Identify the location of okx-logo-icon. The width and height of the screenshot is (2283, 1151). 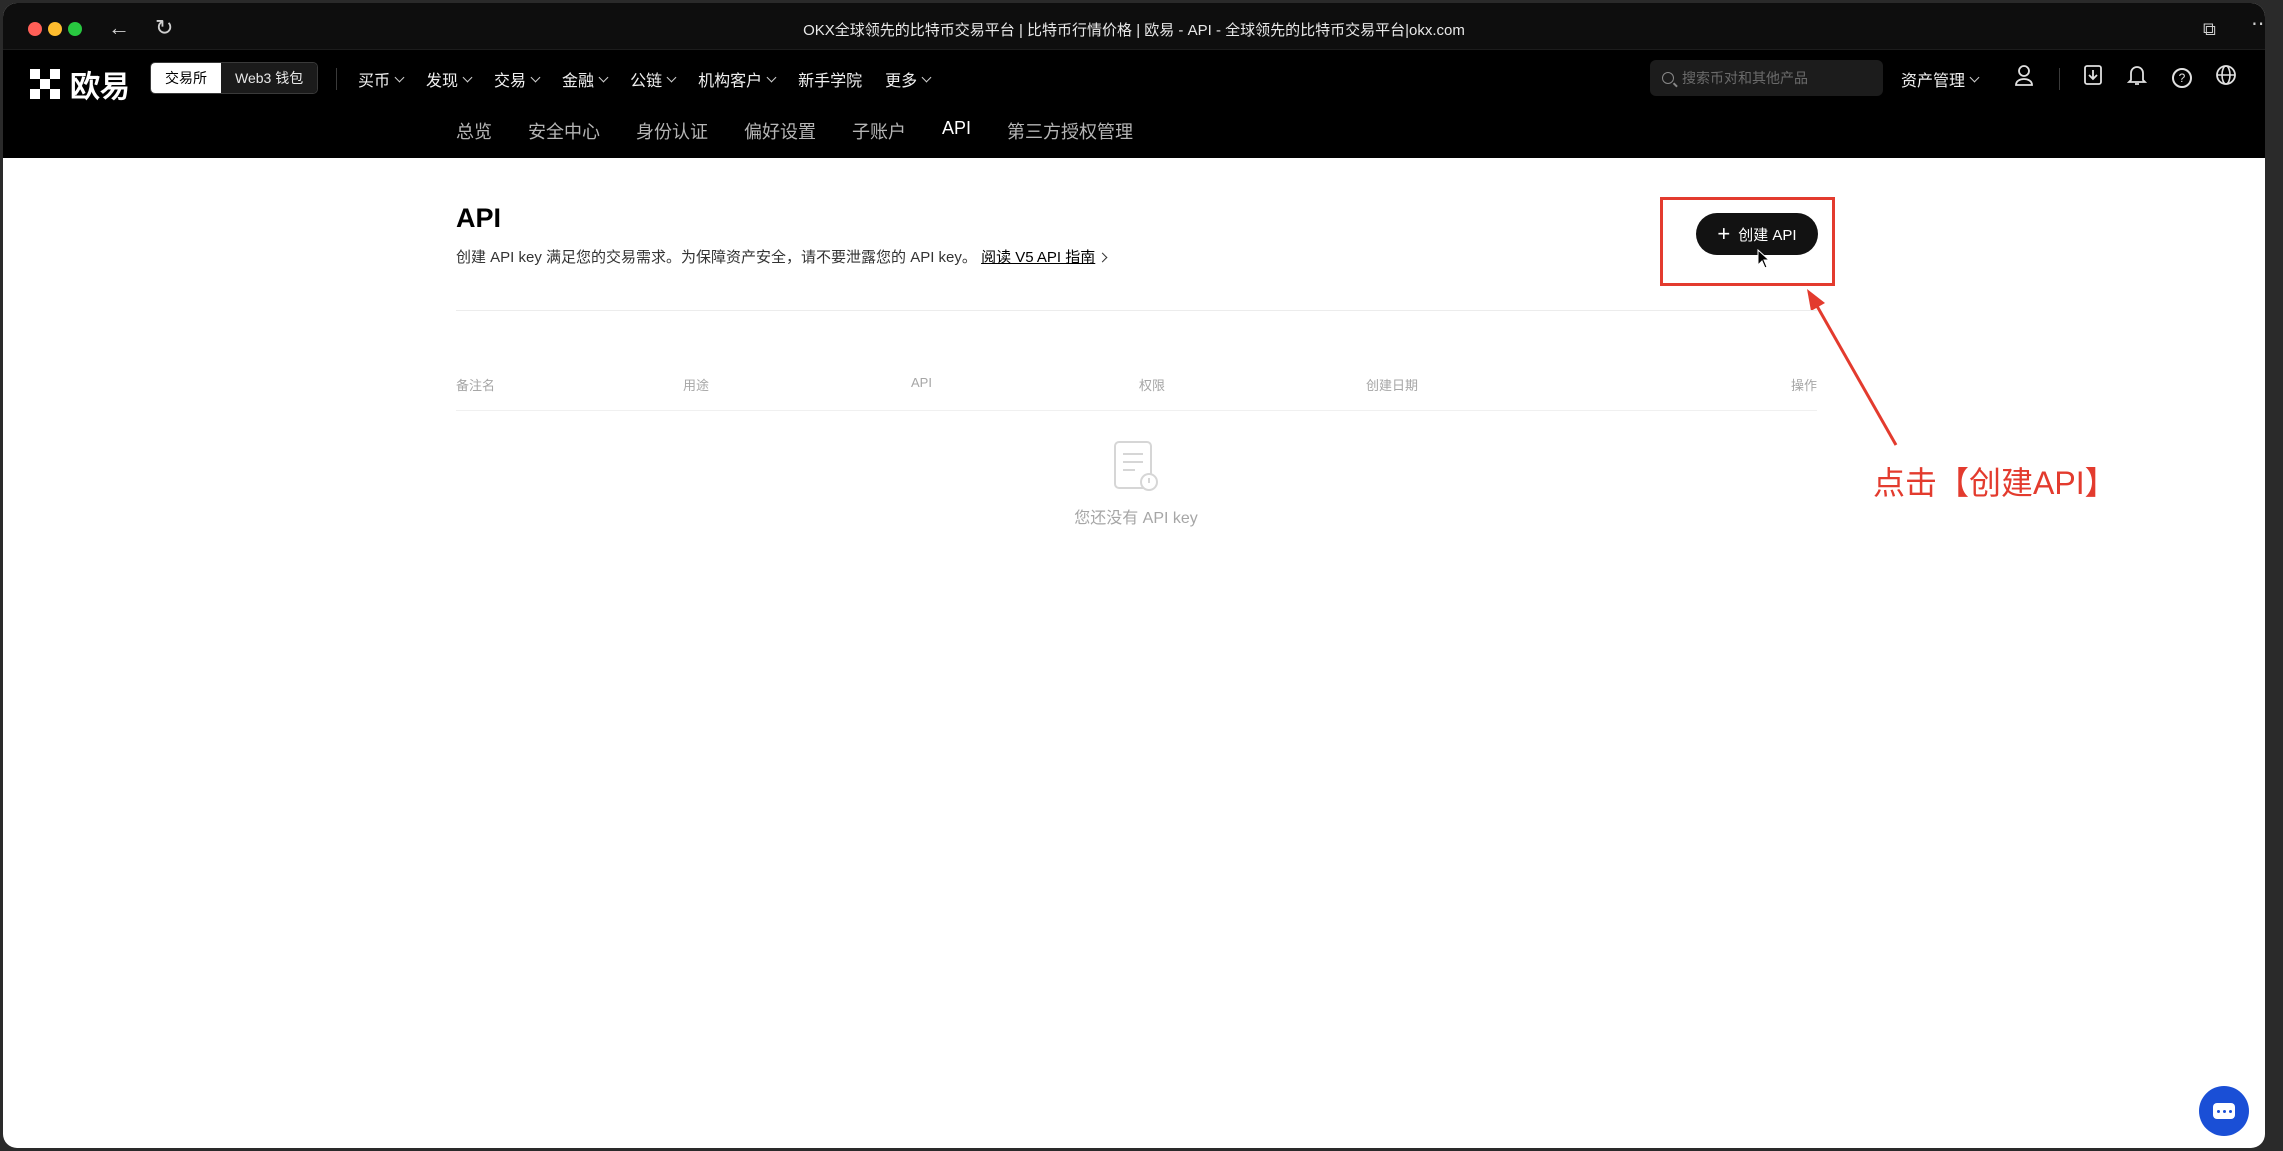
(45, 84).